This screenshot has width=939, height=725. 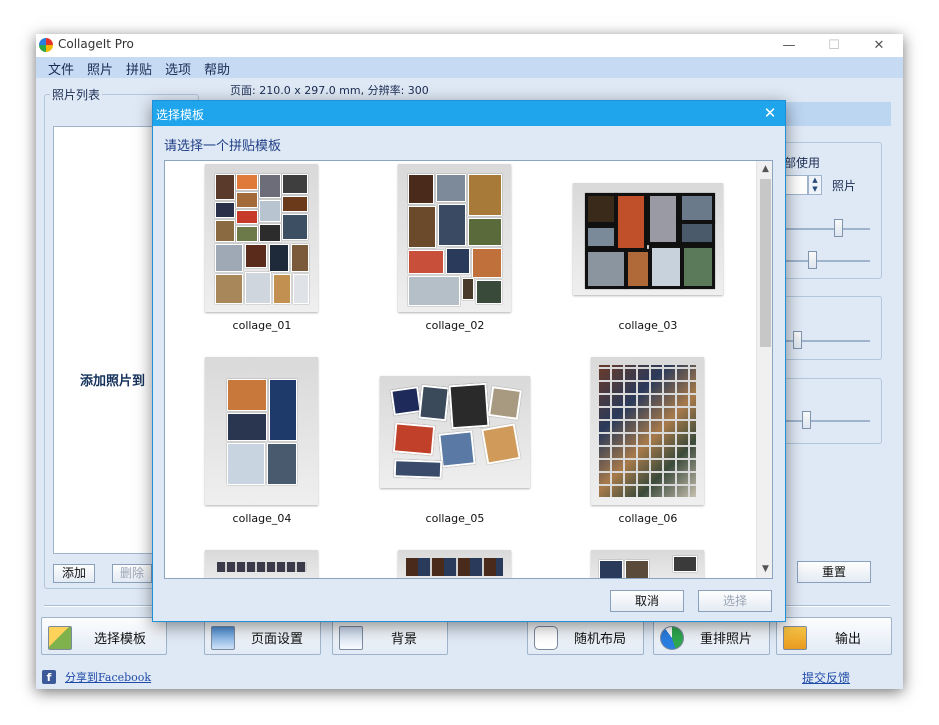 I want to click on template-name: collage_04, so click(x=262, y=518).